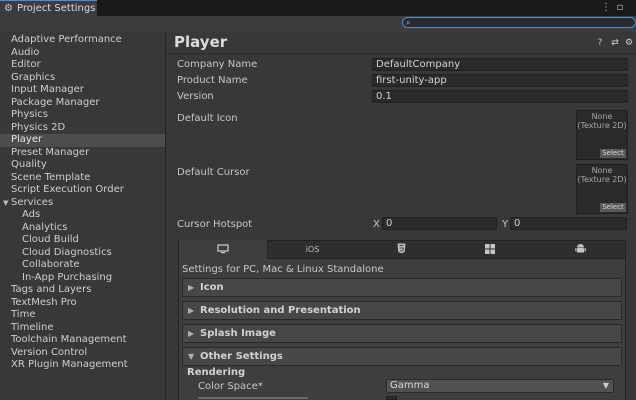 The image size is (636, 400). Describe the element at coordinates (93, 215) in the screenshot. I see `sidebar-item-ads: Ads` at that location.